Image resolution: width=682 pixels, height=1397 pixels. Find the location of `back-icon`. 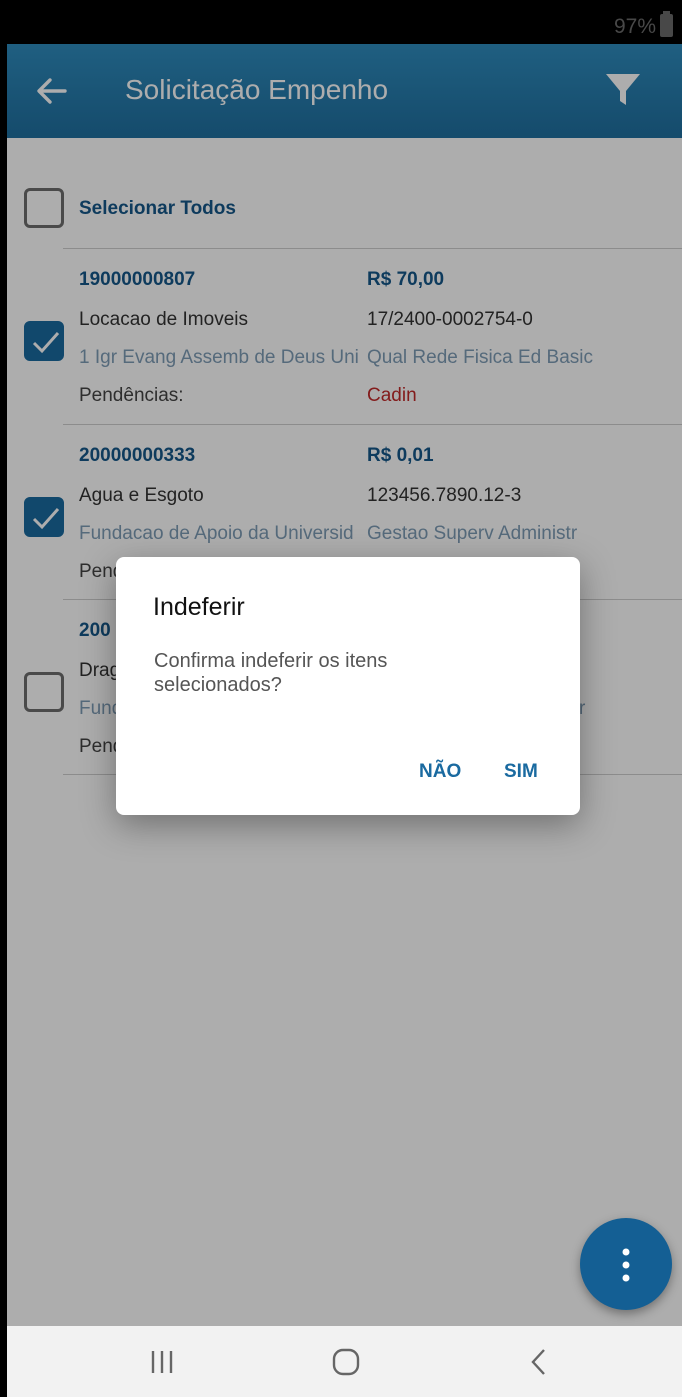

back-icon is located at coordinates (538, 1362).